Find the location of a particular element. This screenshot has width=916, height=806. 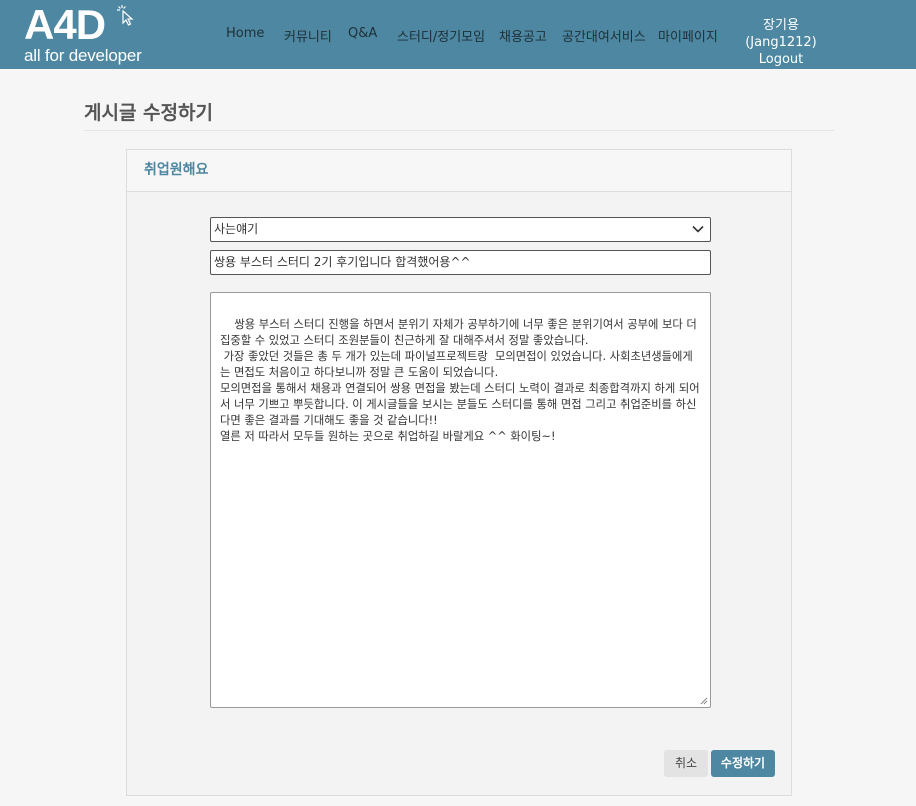

nav-mypage: 마이페이지 is located at coordinates (688, 35).